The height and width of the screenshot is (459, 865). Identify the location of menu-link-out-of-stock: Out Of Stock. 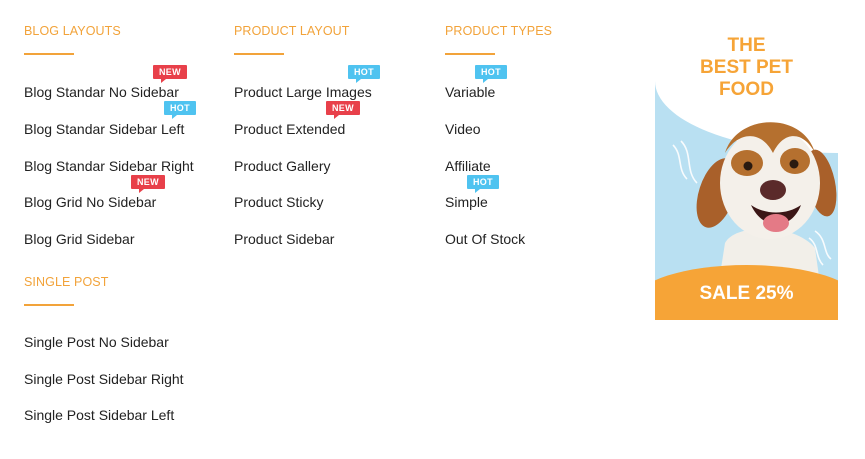
(485, 239).